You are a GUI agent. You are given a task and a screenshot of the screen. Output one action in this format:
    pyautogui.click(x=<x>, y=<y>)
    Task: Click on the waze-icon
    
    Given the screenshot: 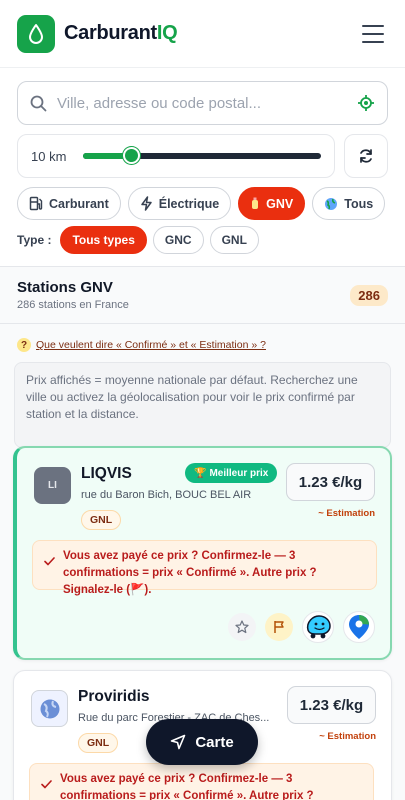 What is the action you would take?
    pyautogui.click(x=318, y=627)
    